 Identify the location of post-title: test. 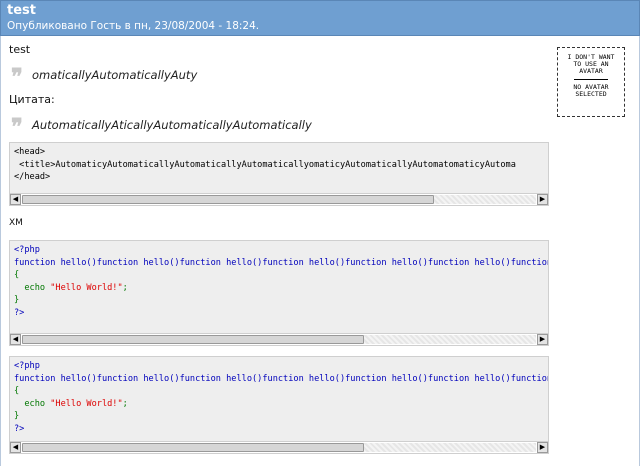
(21, 10).